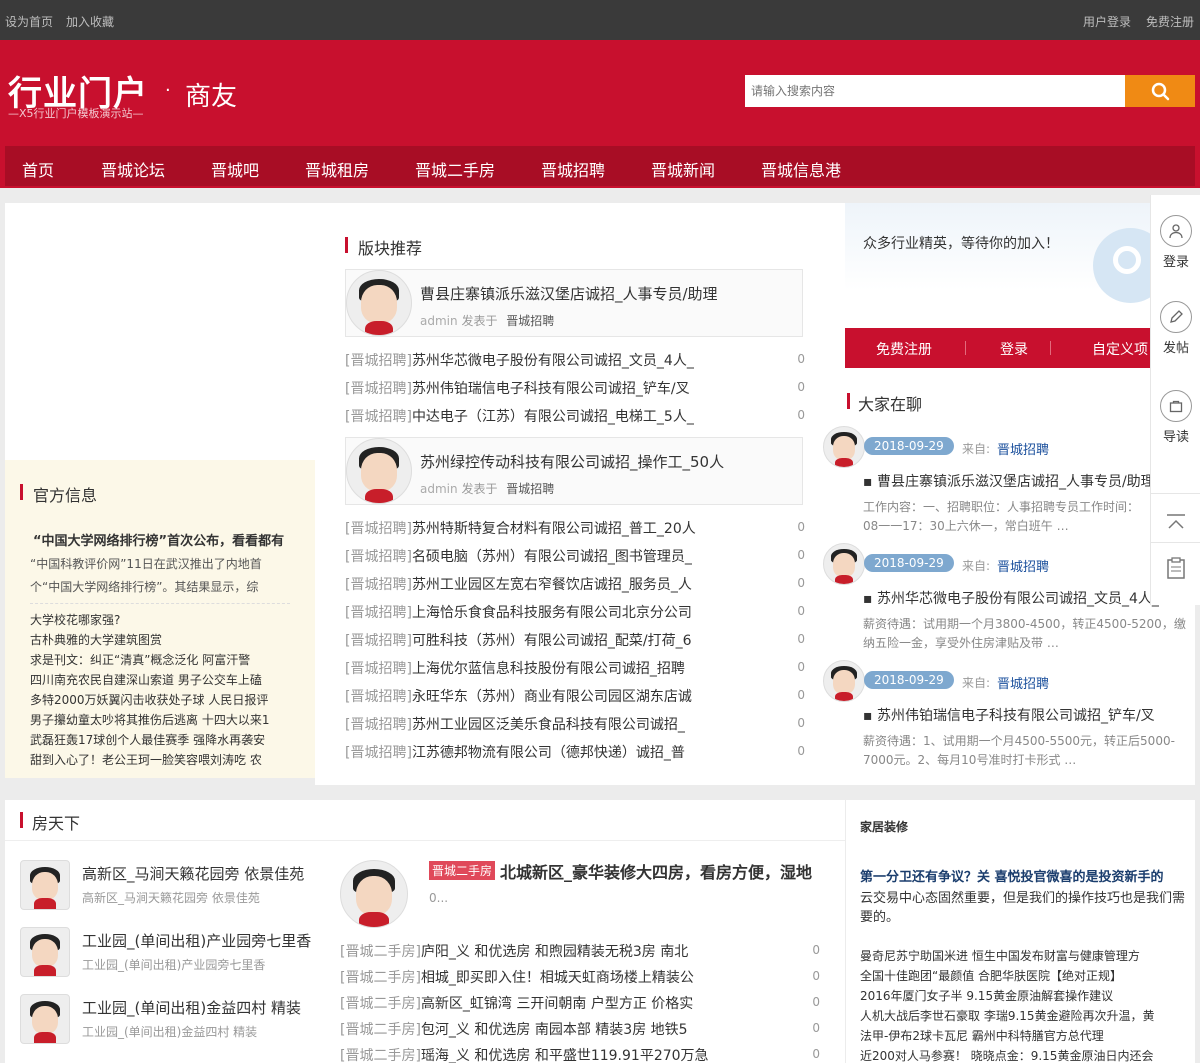  I want to click on list-item: [晋城招聘]苏州工业园区泛美乐食品科技有限公司诚招_ 0, so click(575, 728).